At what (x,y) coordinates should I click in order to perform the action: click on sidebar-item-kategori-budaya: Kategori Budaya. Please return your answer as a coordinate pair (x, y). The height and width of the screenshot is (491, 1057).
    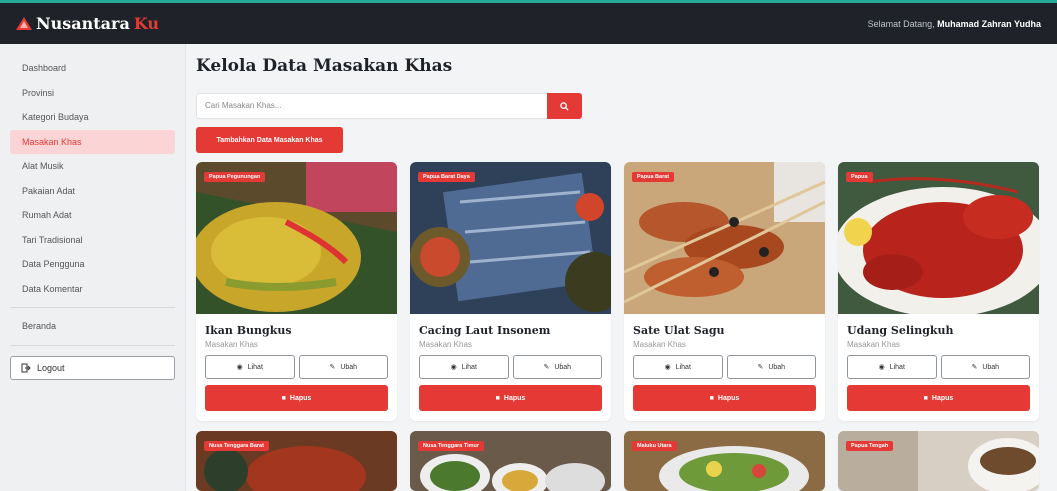
    Looking at the image, I should click on (92, 117).